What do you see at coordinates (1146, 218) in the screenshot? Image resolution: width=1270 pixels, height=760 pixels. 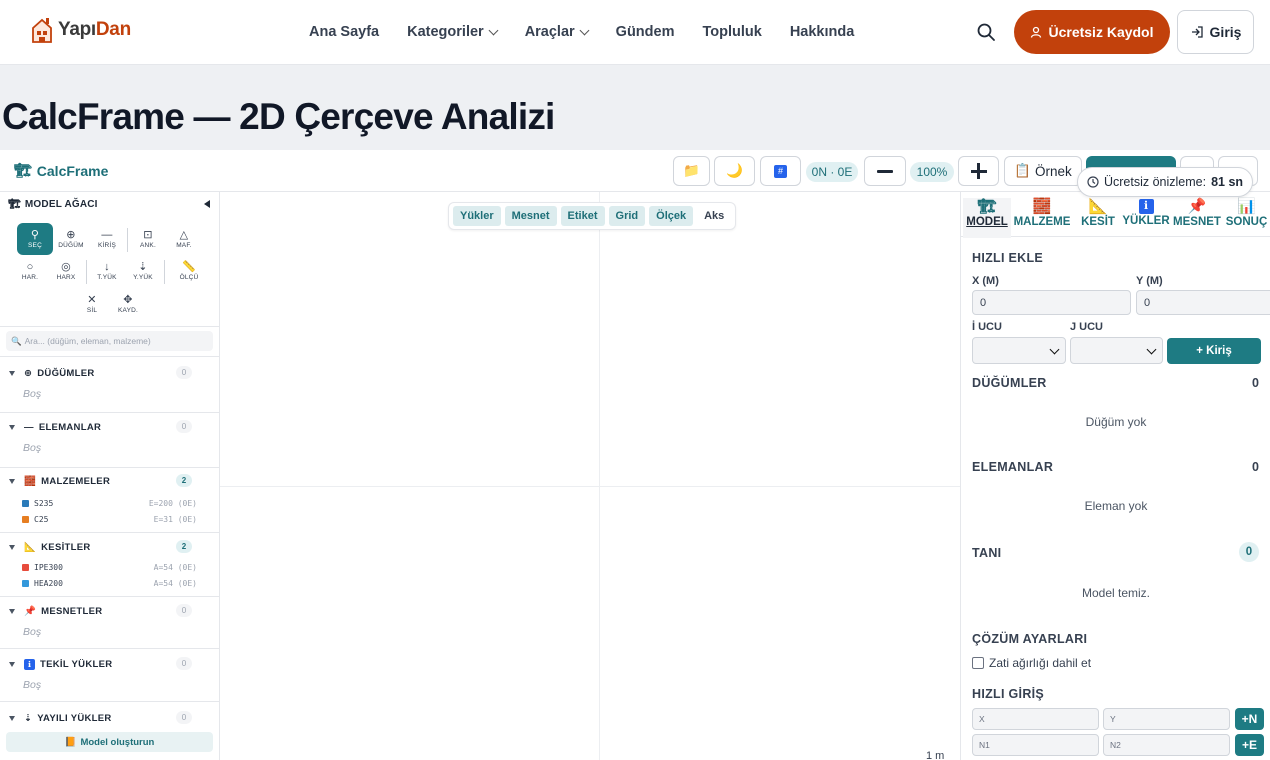 I see `tab-loads: ℹ YÜKLER` at bounding box center [1146, 218].